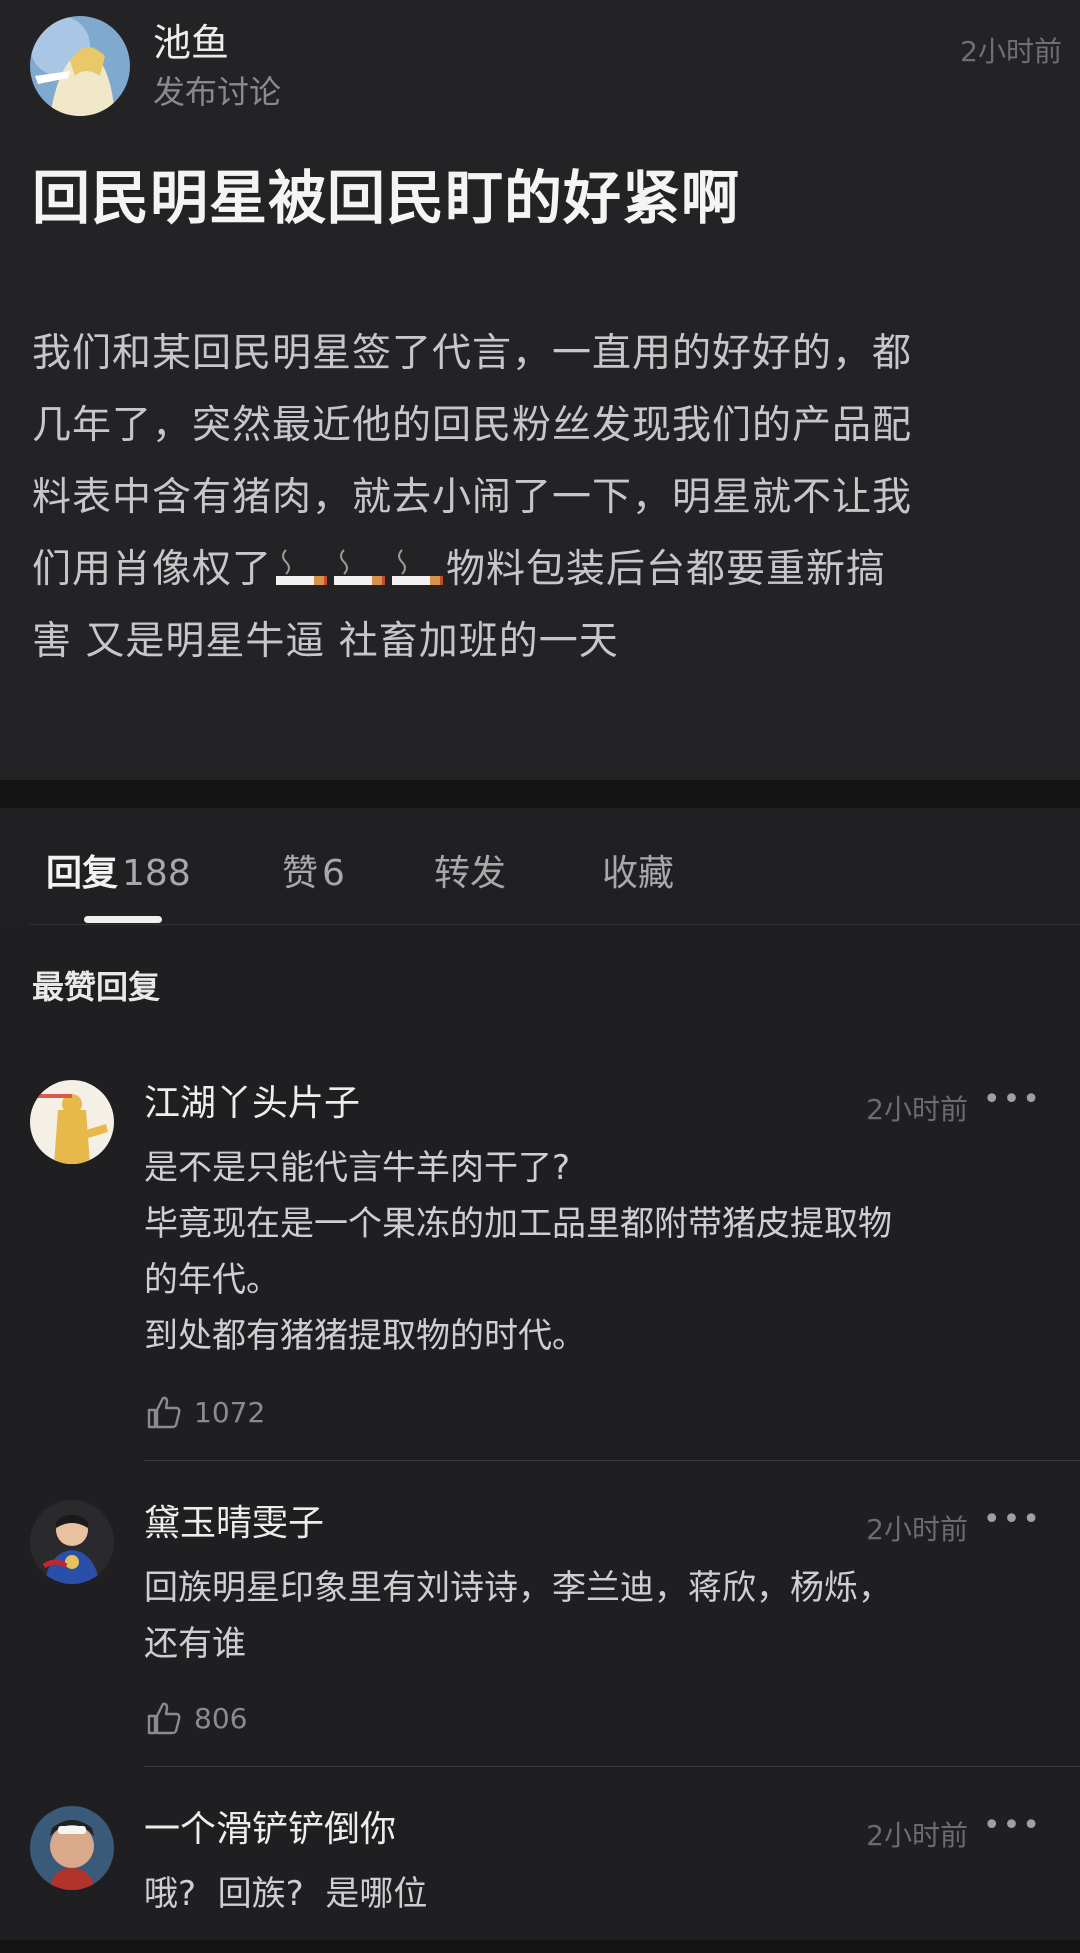 The image size is (1080, 1953). Describe the element at coordinates (156, 873) in the screenshot. I see `tab-count: 188` at that location.